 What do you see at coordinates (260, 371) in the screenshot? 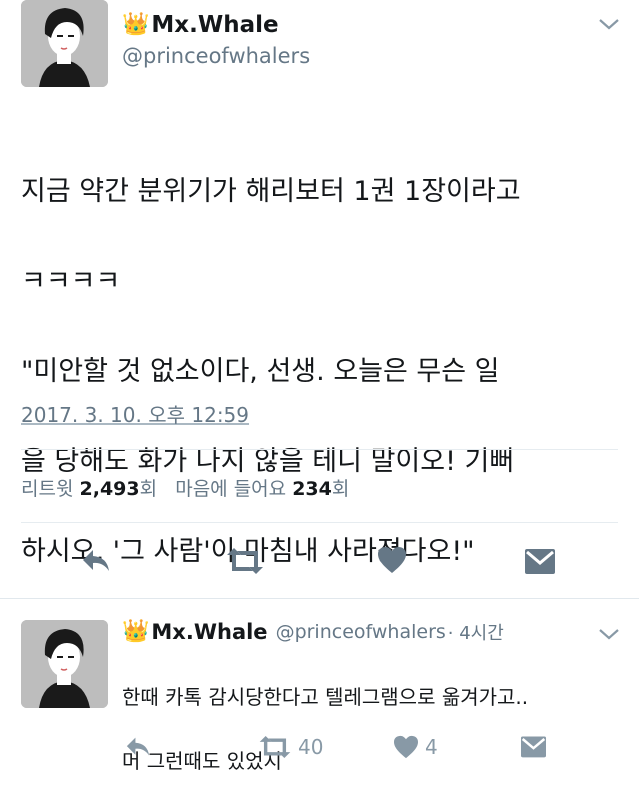
I see `tweet-line: "미안할 것 없소이다, 선생. 오늘은 무슨 일` at bounding box center [260, 371].